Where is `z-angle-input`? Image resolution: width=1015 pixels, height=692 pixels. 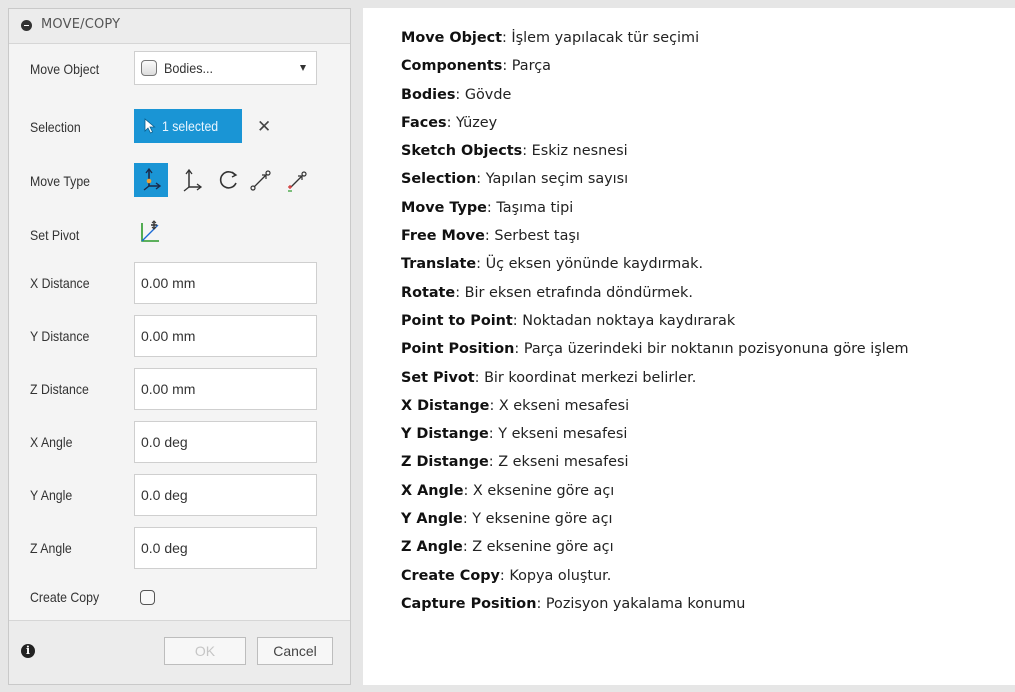 z-angle-input is located at coordinates (225, 548).